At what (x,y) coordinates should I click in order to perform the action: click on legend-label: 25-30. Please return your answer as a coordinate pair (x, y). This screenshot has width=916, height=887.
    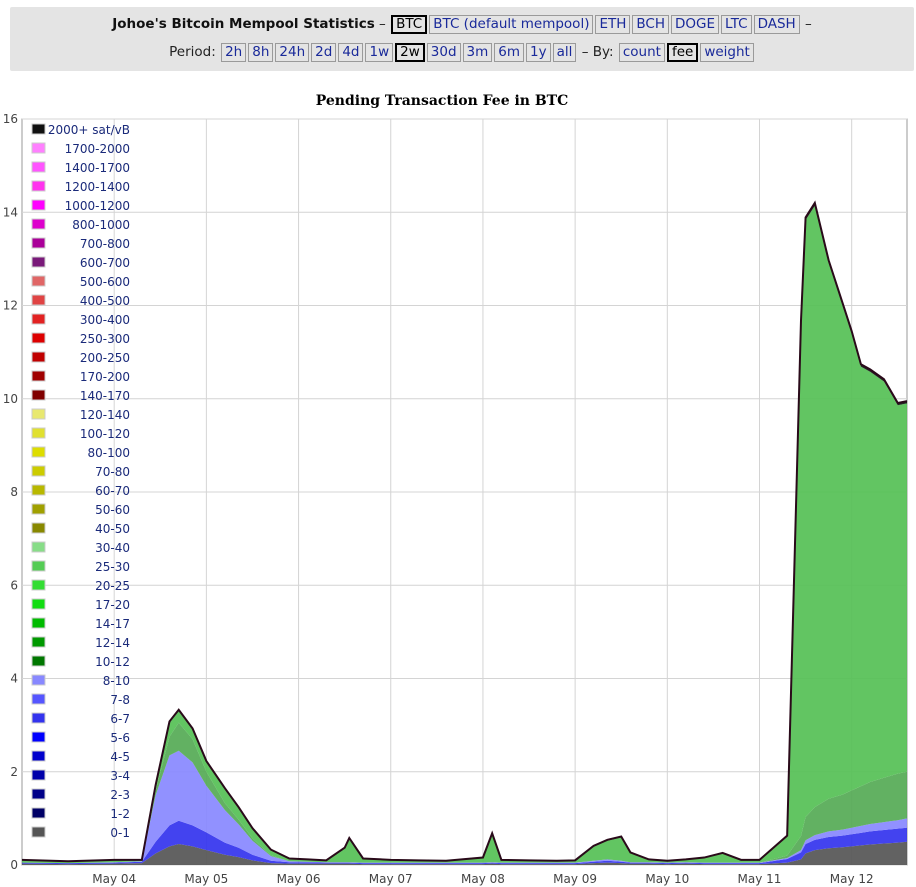
    Looking at the image, I should click on (112, 567).